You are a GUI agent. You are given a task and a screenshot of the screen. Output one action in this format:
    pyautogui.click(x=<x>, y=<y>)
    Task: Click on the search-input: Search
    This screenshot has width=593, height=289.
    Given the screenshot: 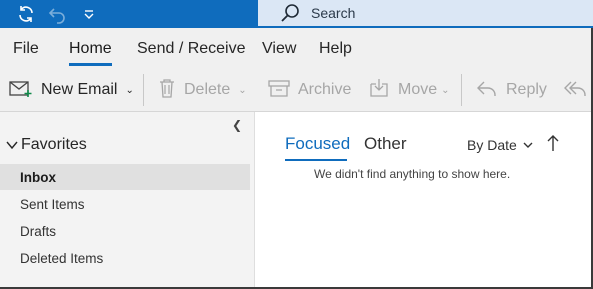 What is the action you would take?
    pyautogui.click(x=333, y=13)
    